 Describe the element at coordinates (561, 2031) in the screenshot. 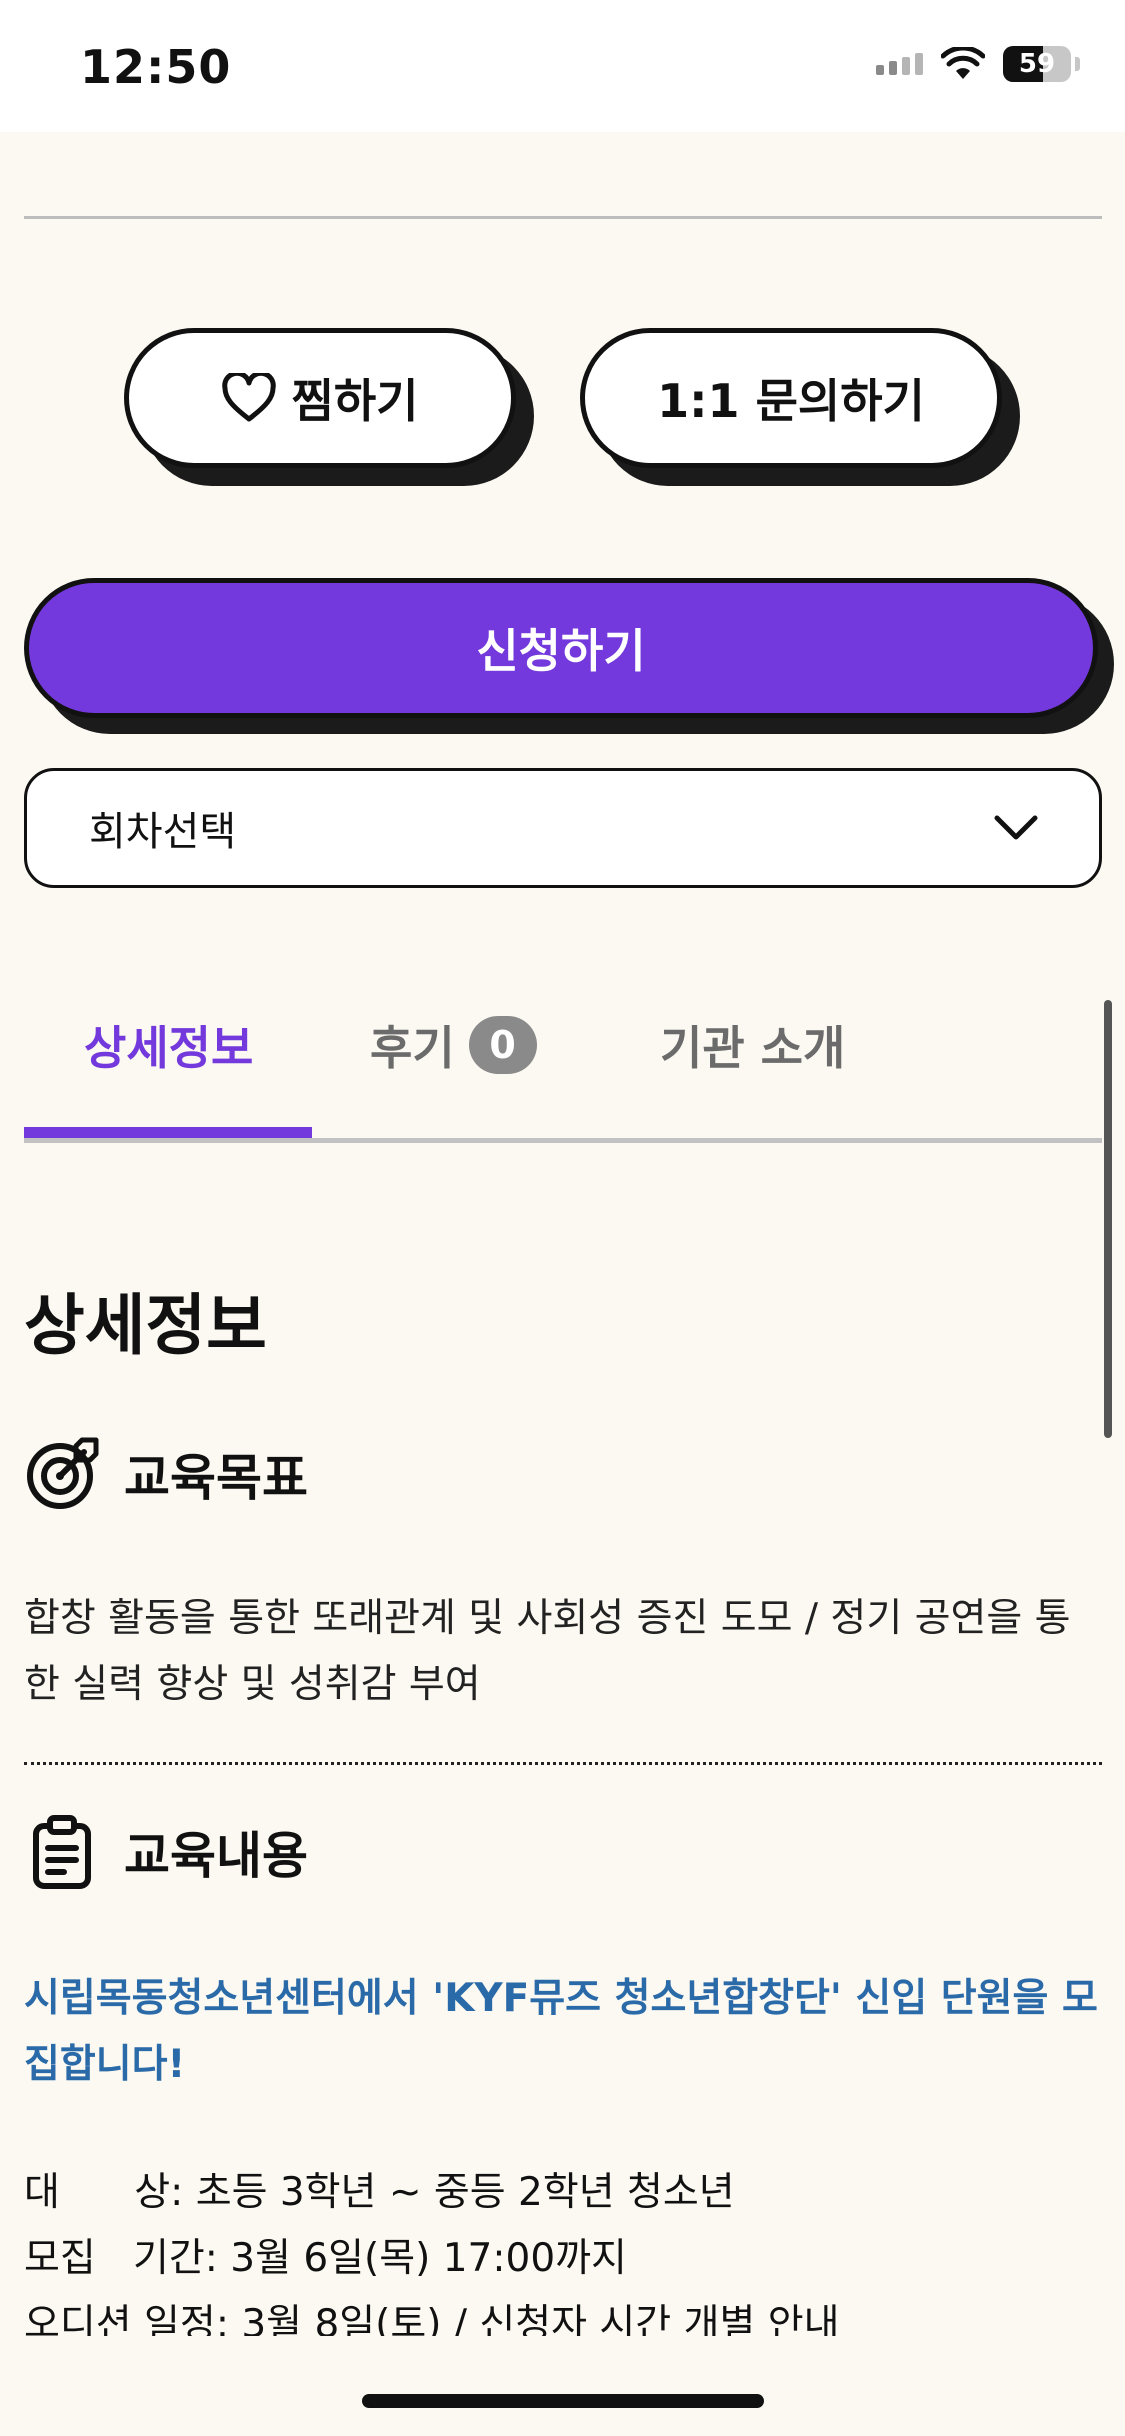

I see `recruitment-headline: 시립목동청소년센터에서 'KYF뮤즈 청소년합창단' 신입 단원을 모집합니다!` at that location.